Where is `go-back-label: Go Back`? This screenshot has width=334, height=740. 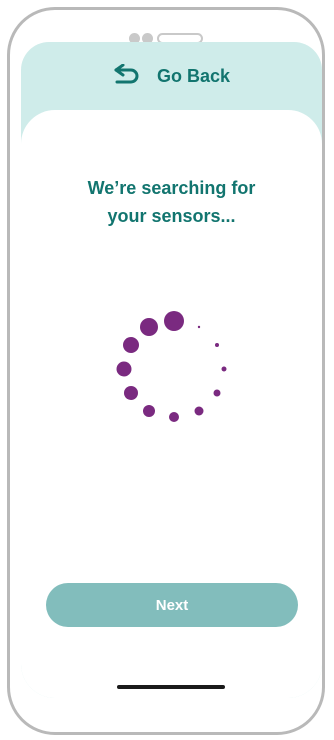
go-back-label: Go Back is located at coordinates (193, 75).